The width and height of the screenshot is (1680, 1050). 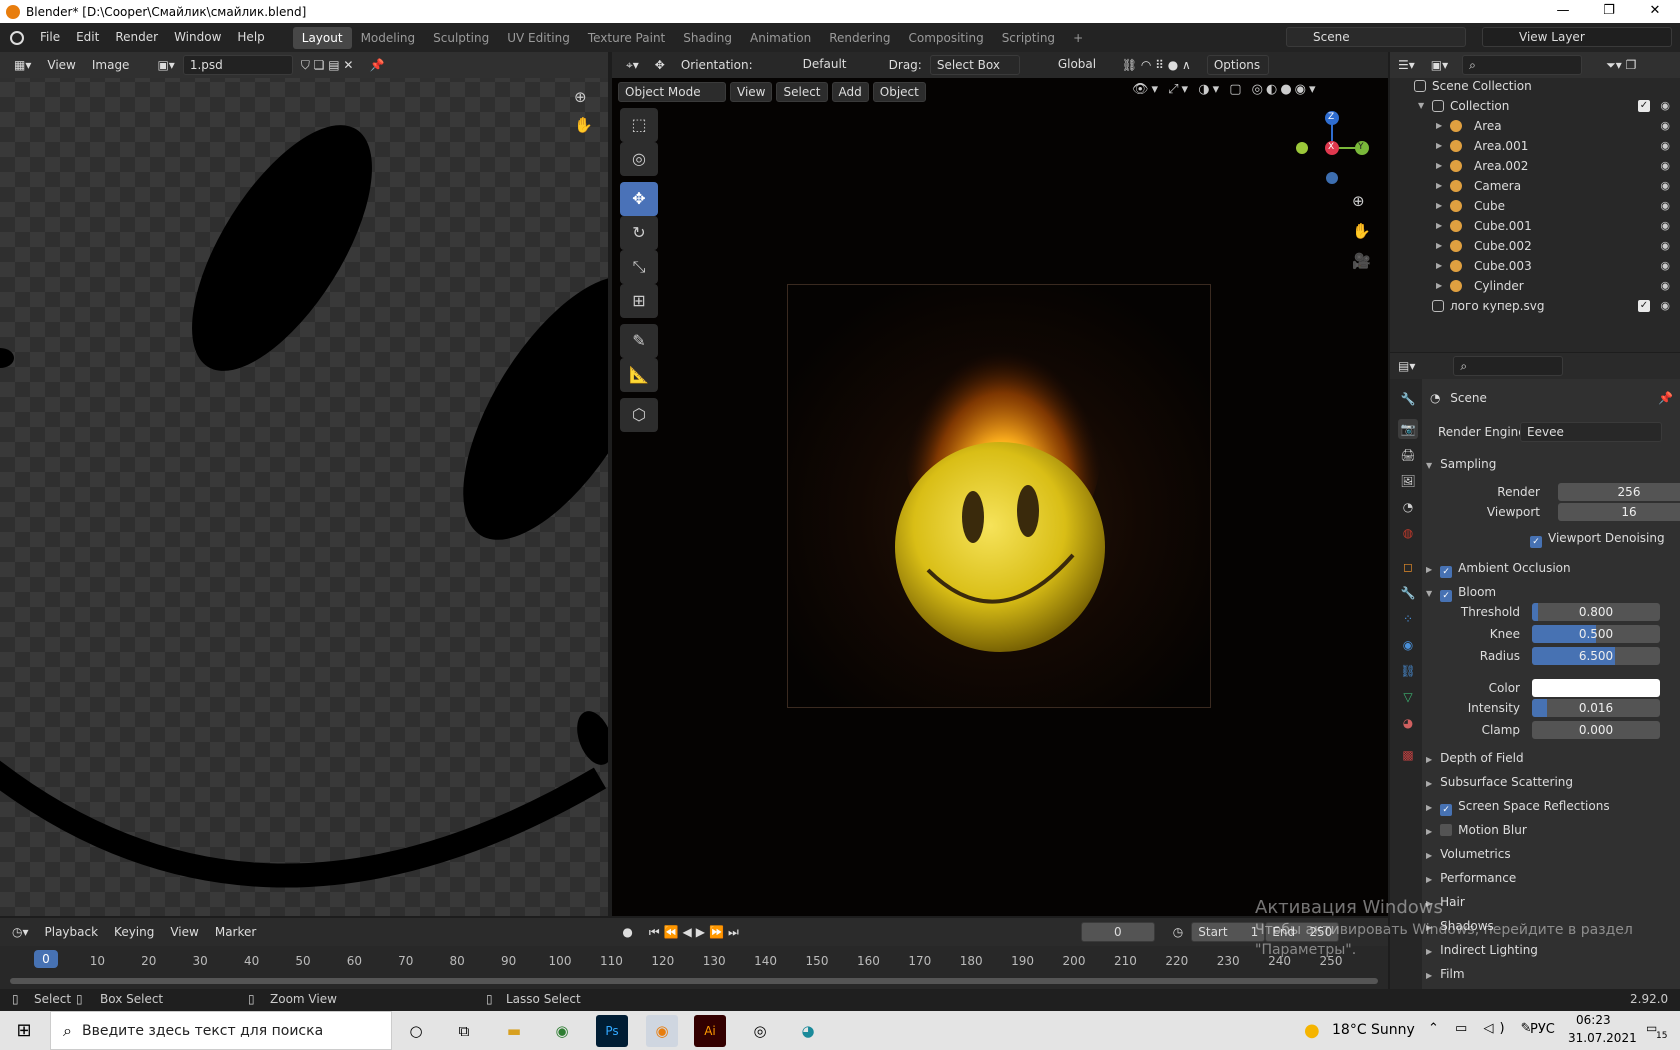 What do you see at coordinates (802, 92) in the screenshot?
I see `viewport-select-menu: Select` at bounding box center [802, 92].